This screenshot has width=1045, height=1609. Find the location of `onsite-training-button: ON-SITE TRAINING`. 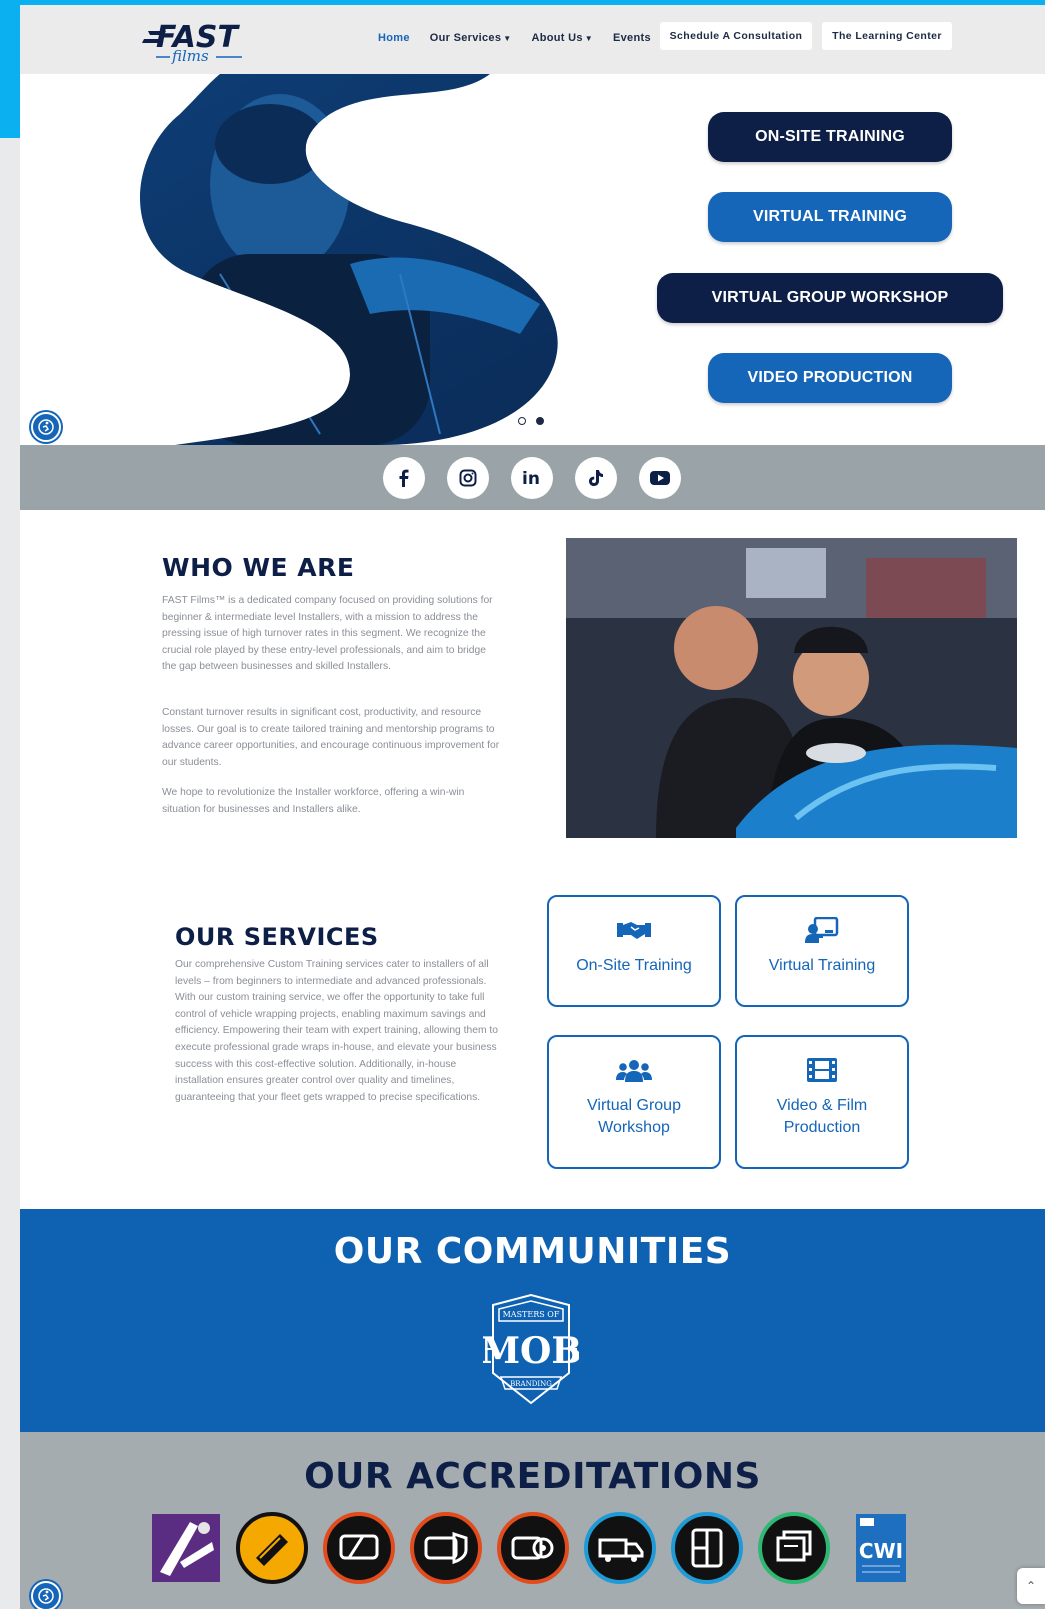

onsite-training-button: ON-SITE TRAINING is located at coordinates (830, 137).